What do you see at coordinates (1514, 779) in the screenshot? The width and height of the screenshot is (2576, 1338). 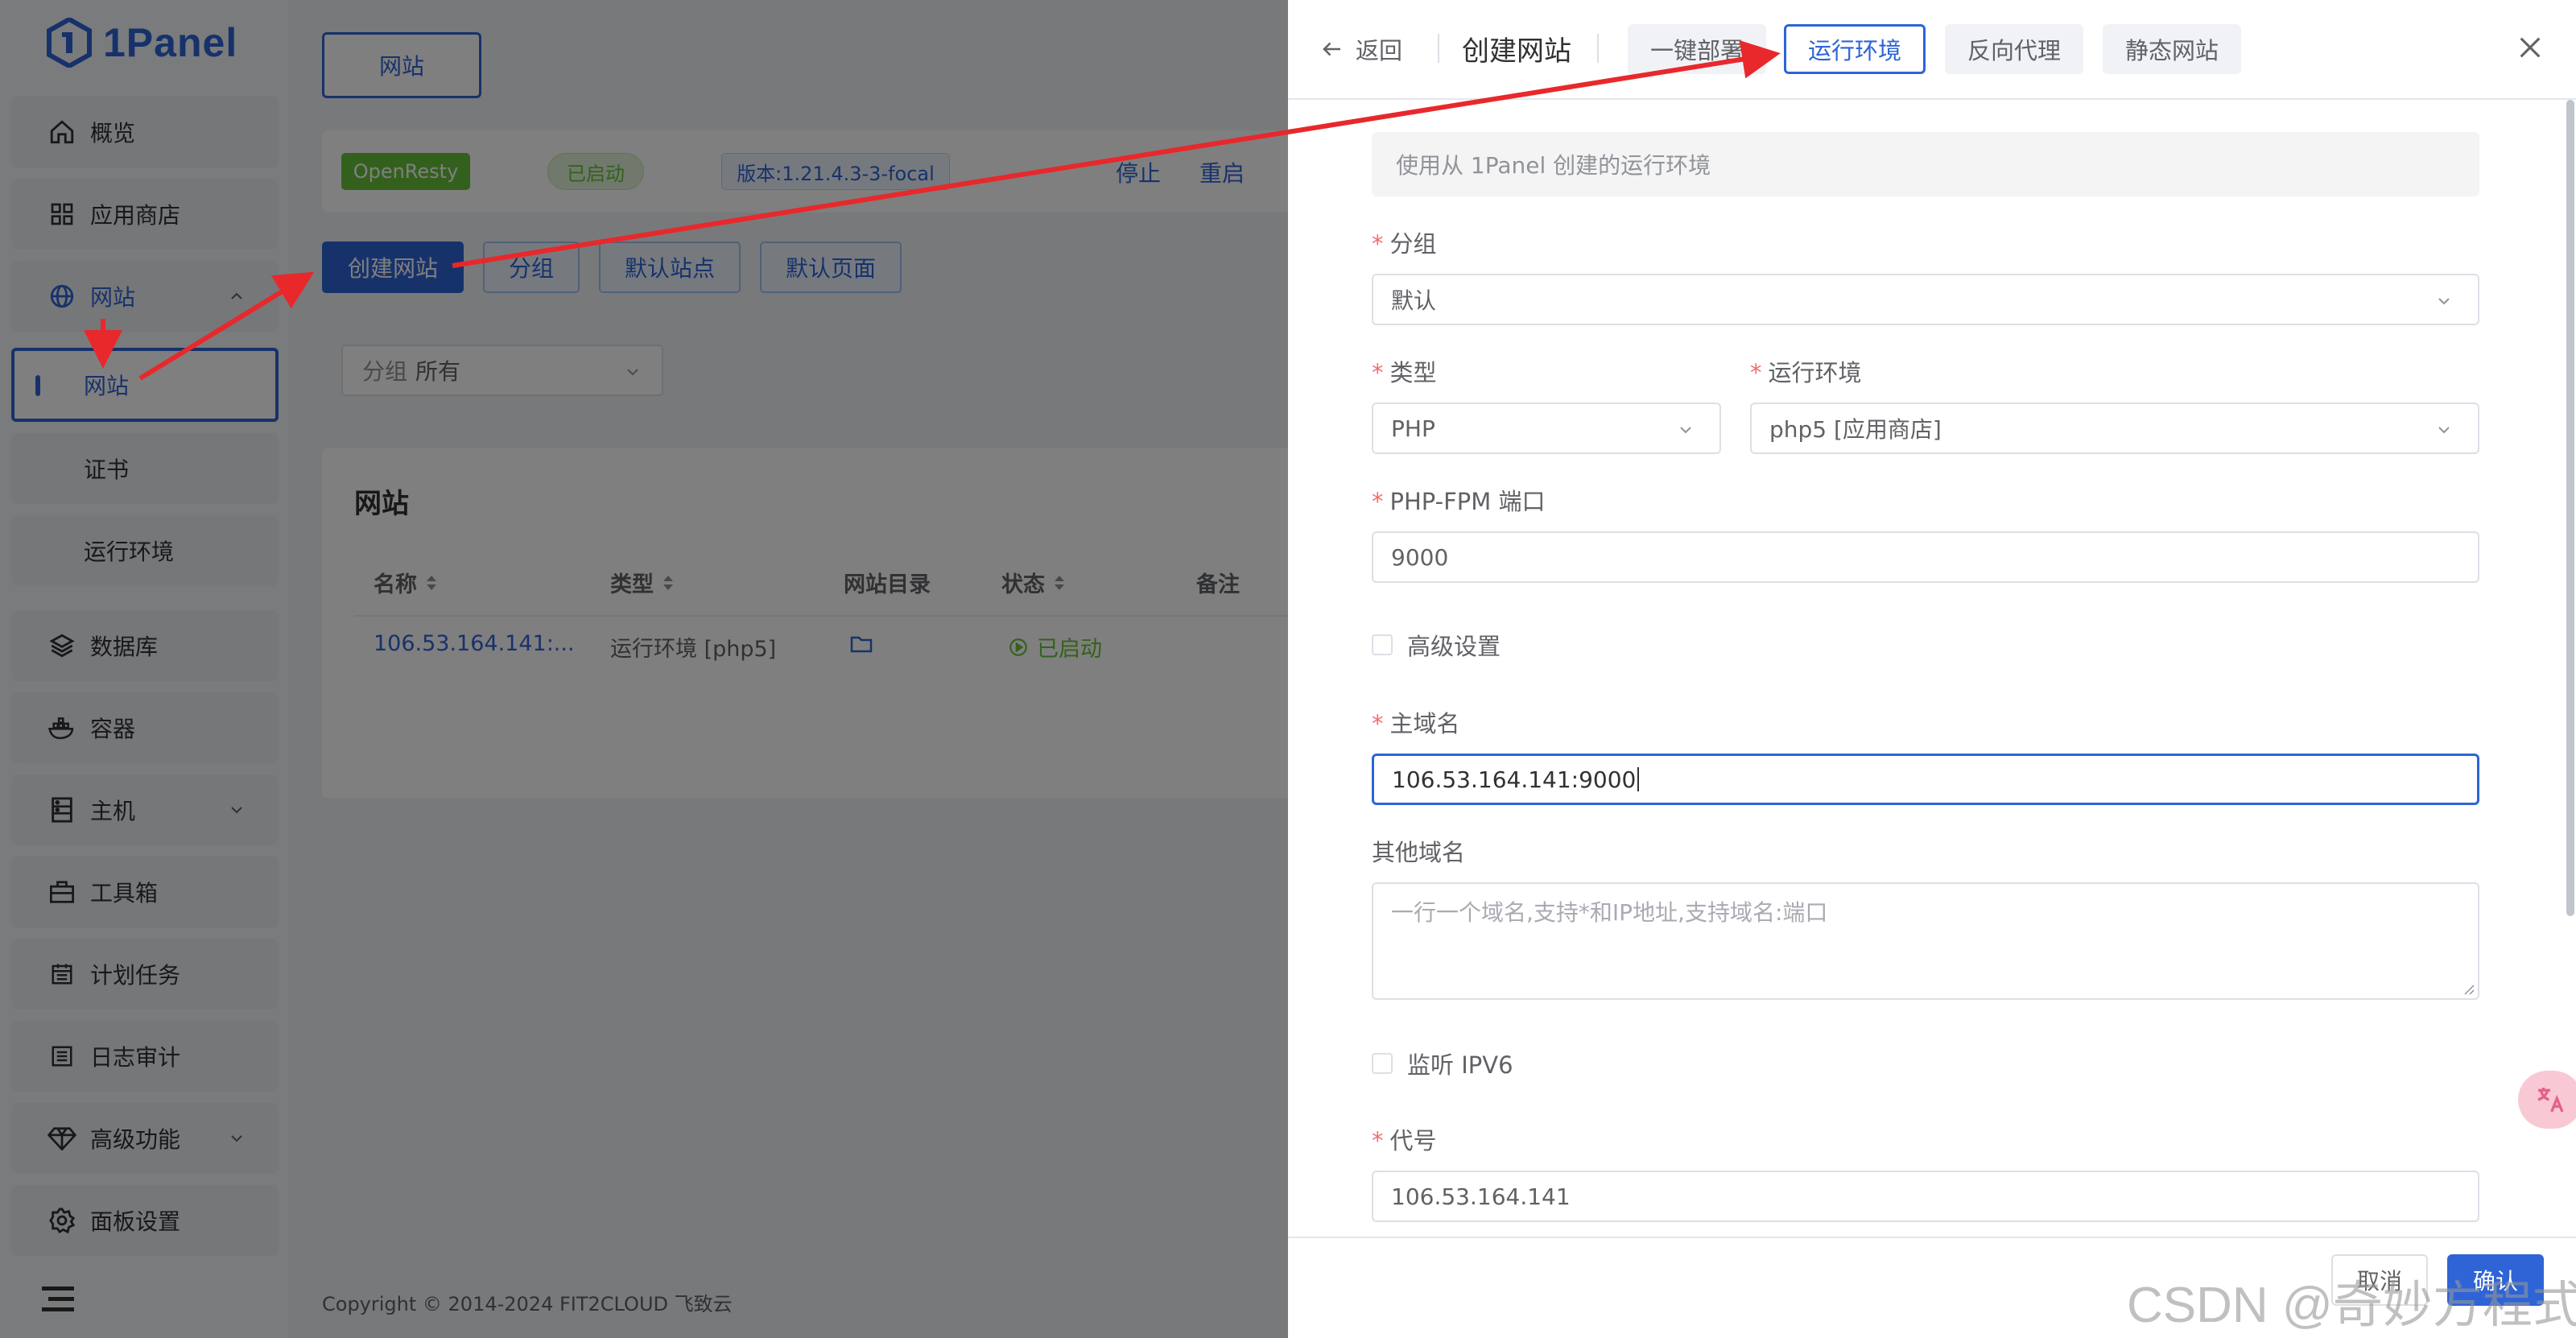 I see `main-domain-value: 106.53.164.141:9000` at bounding box center [1514, 779].